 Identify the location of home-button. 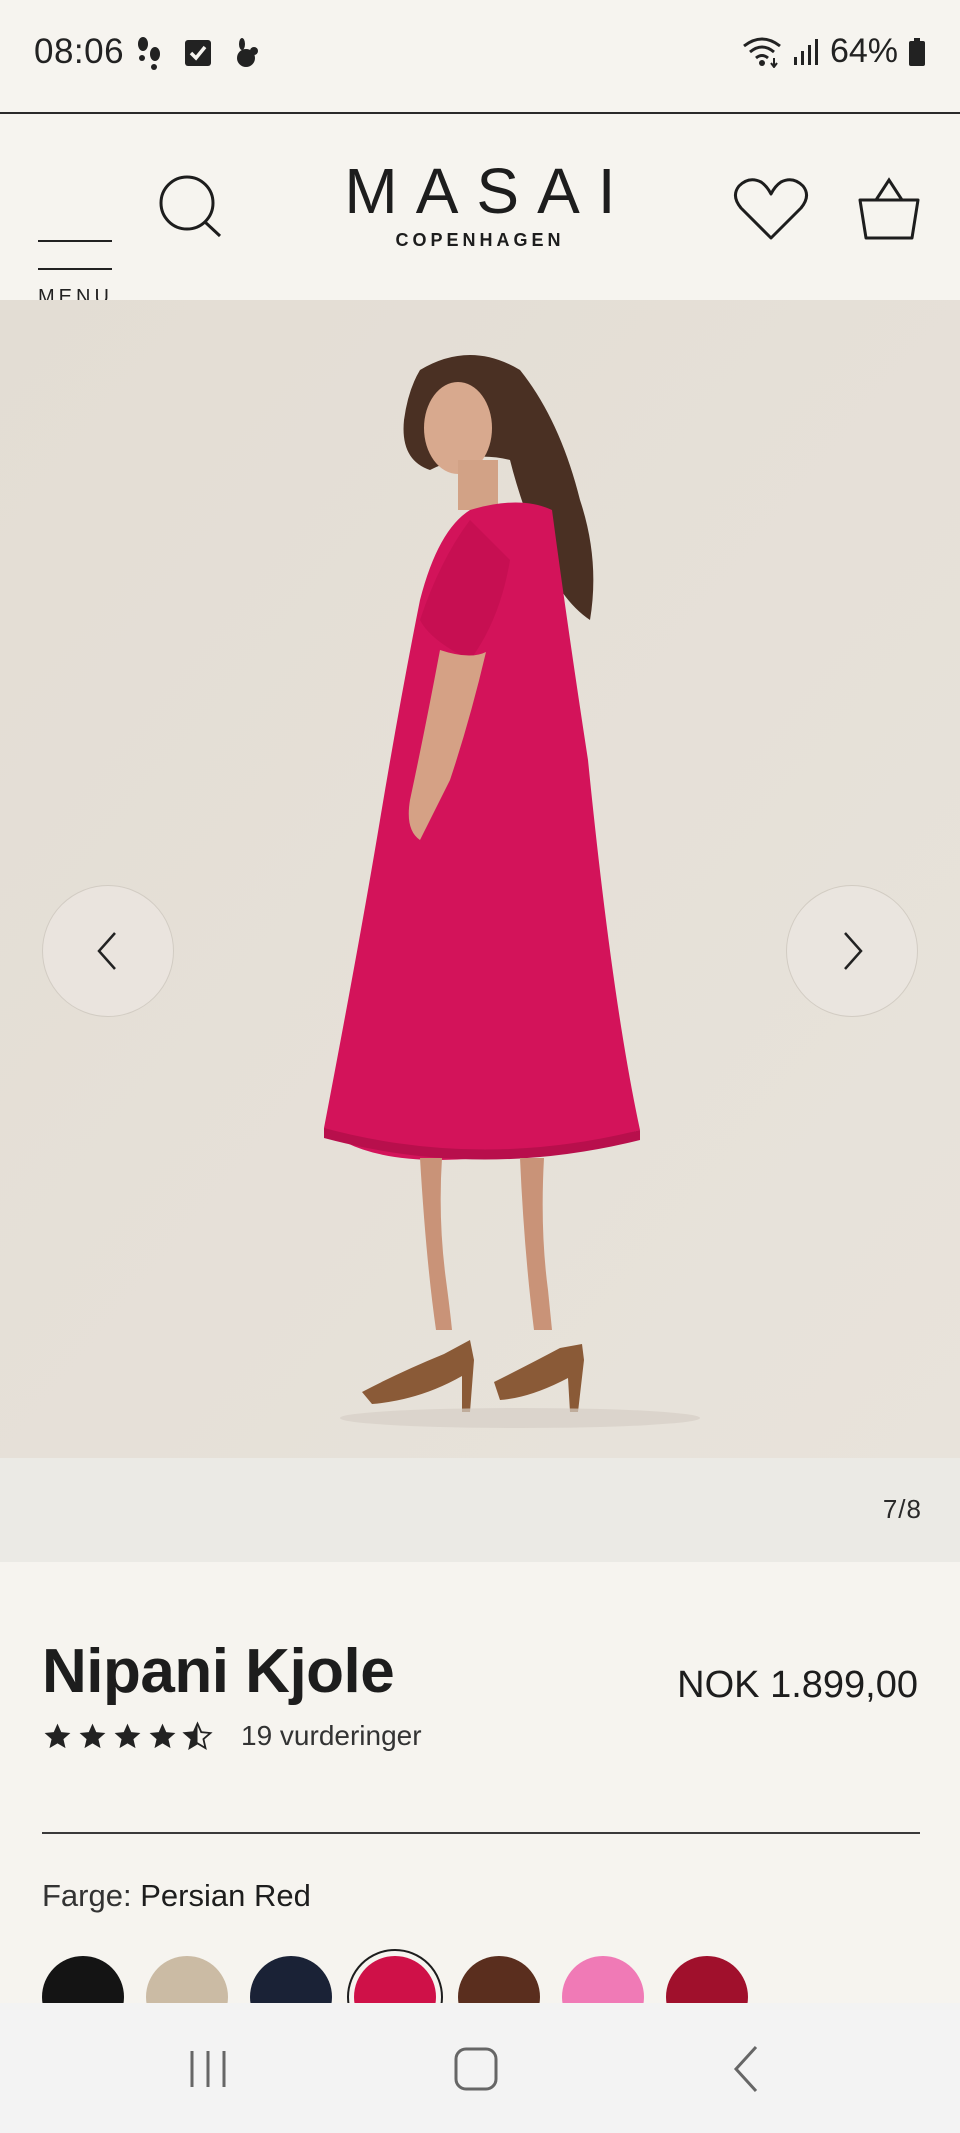
(476, 2069).